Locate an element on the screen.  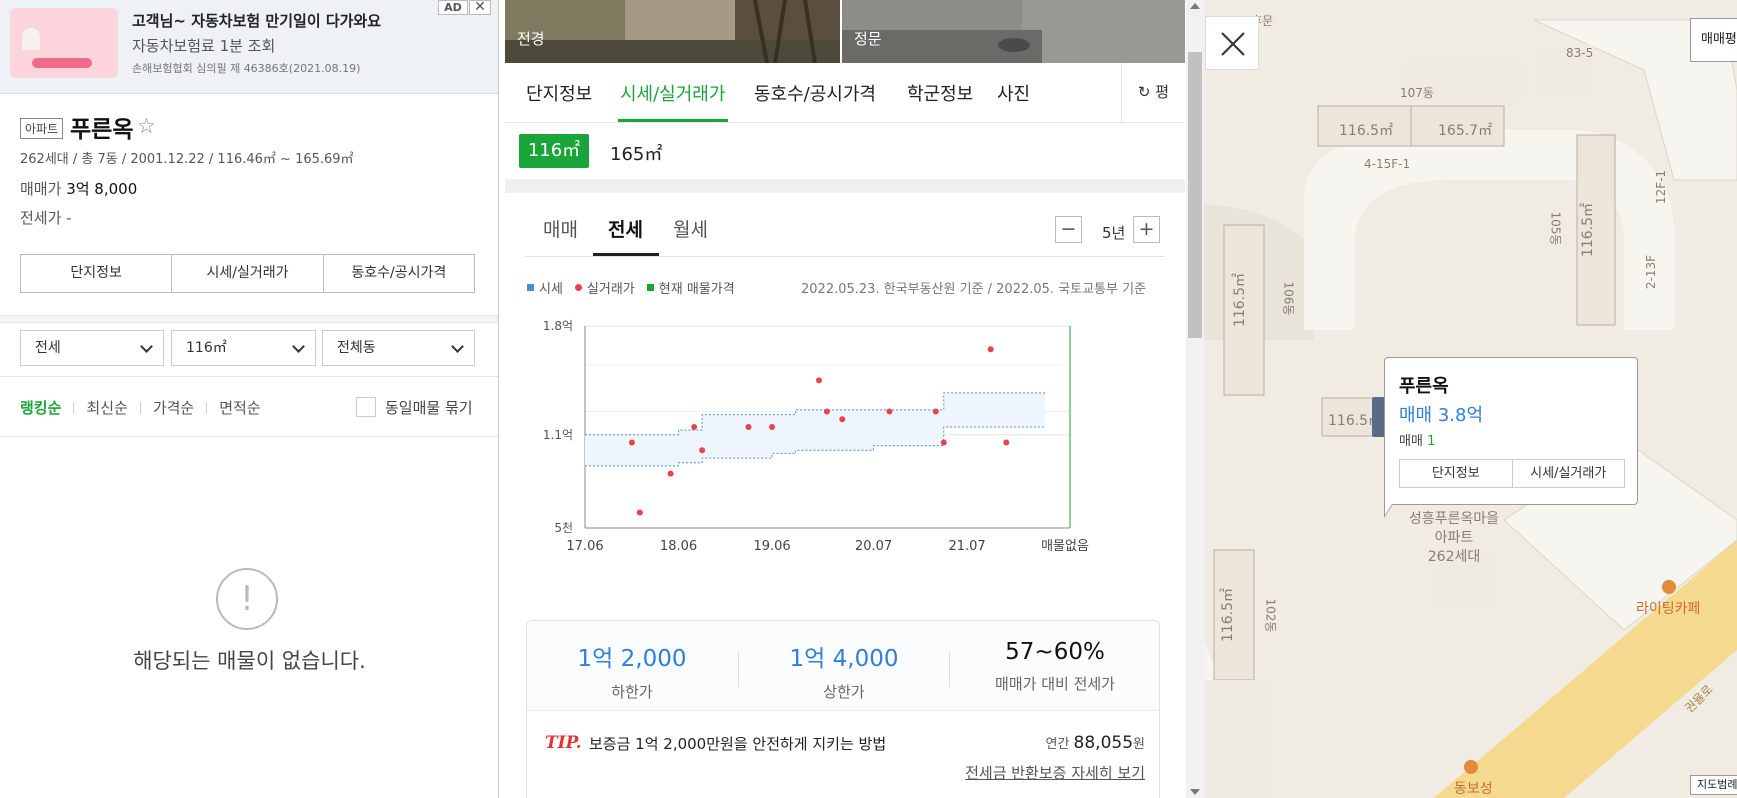
tab-price: 시세/실거래가 is located at coordinates (672, 93).